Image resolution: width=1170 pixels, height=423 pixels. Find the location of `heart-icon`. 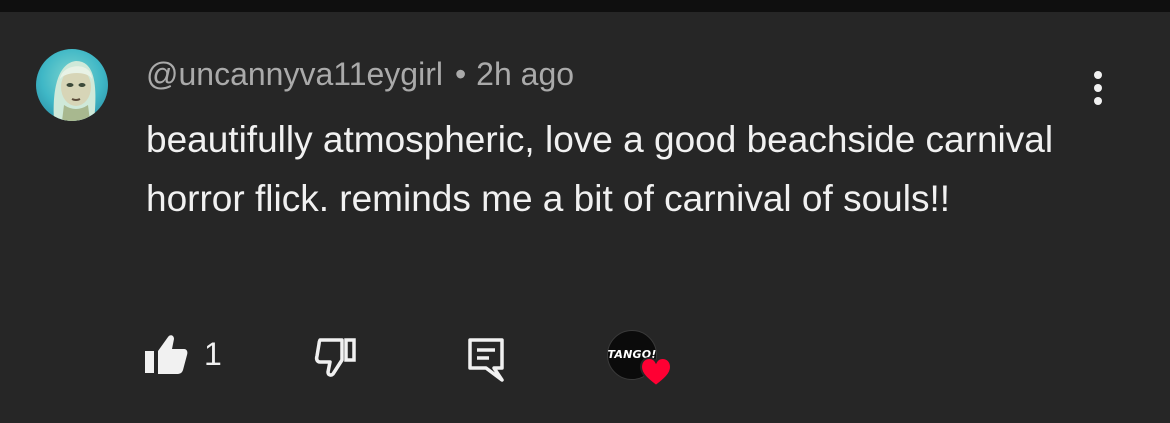

heart-icon is located at coordinates (656, 372).